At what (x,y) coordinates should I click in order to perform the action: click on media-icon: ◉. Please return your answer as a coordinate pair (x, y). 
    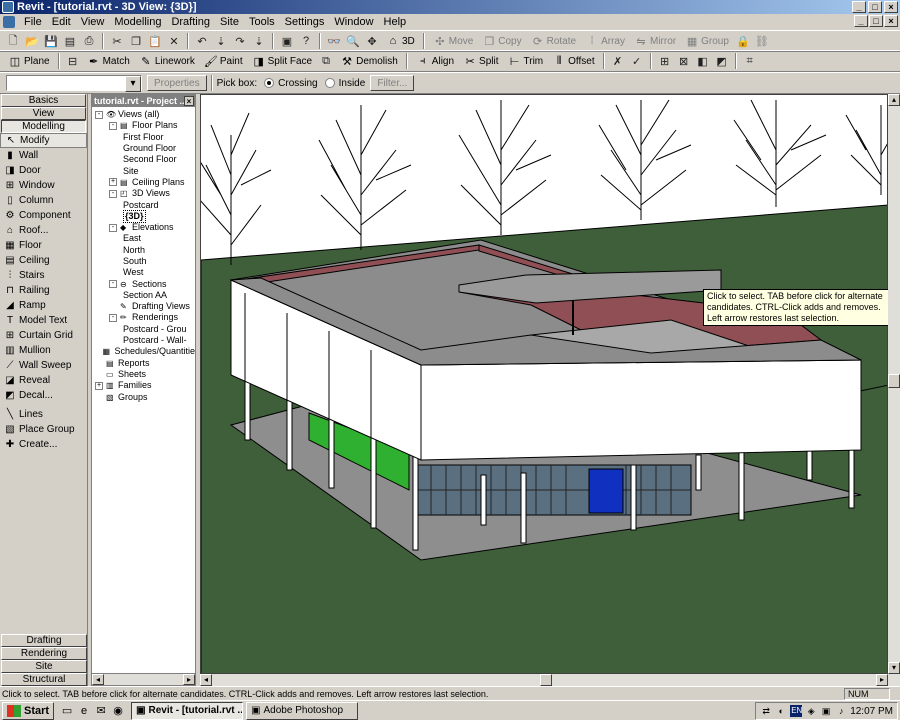
    Looking at the image, I should click on (118, 711).